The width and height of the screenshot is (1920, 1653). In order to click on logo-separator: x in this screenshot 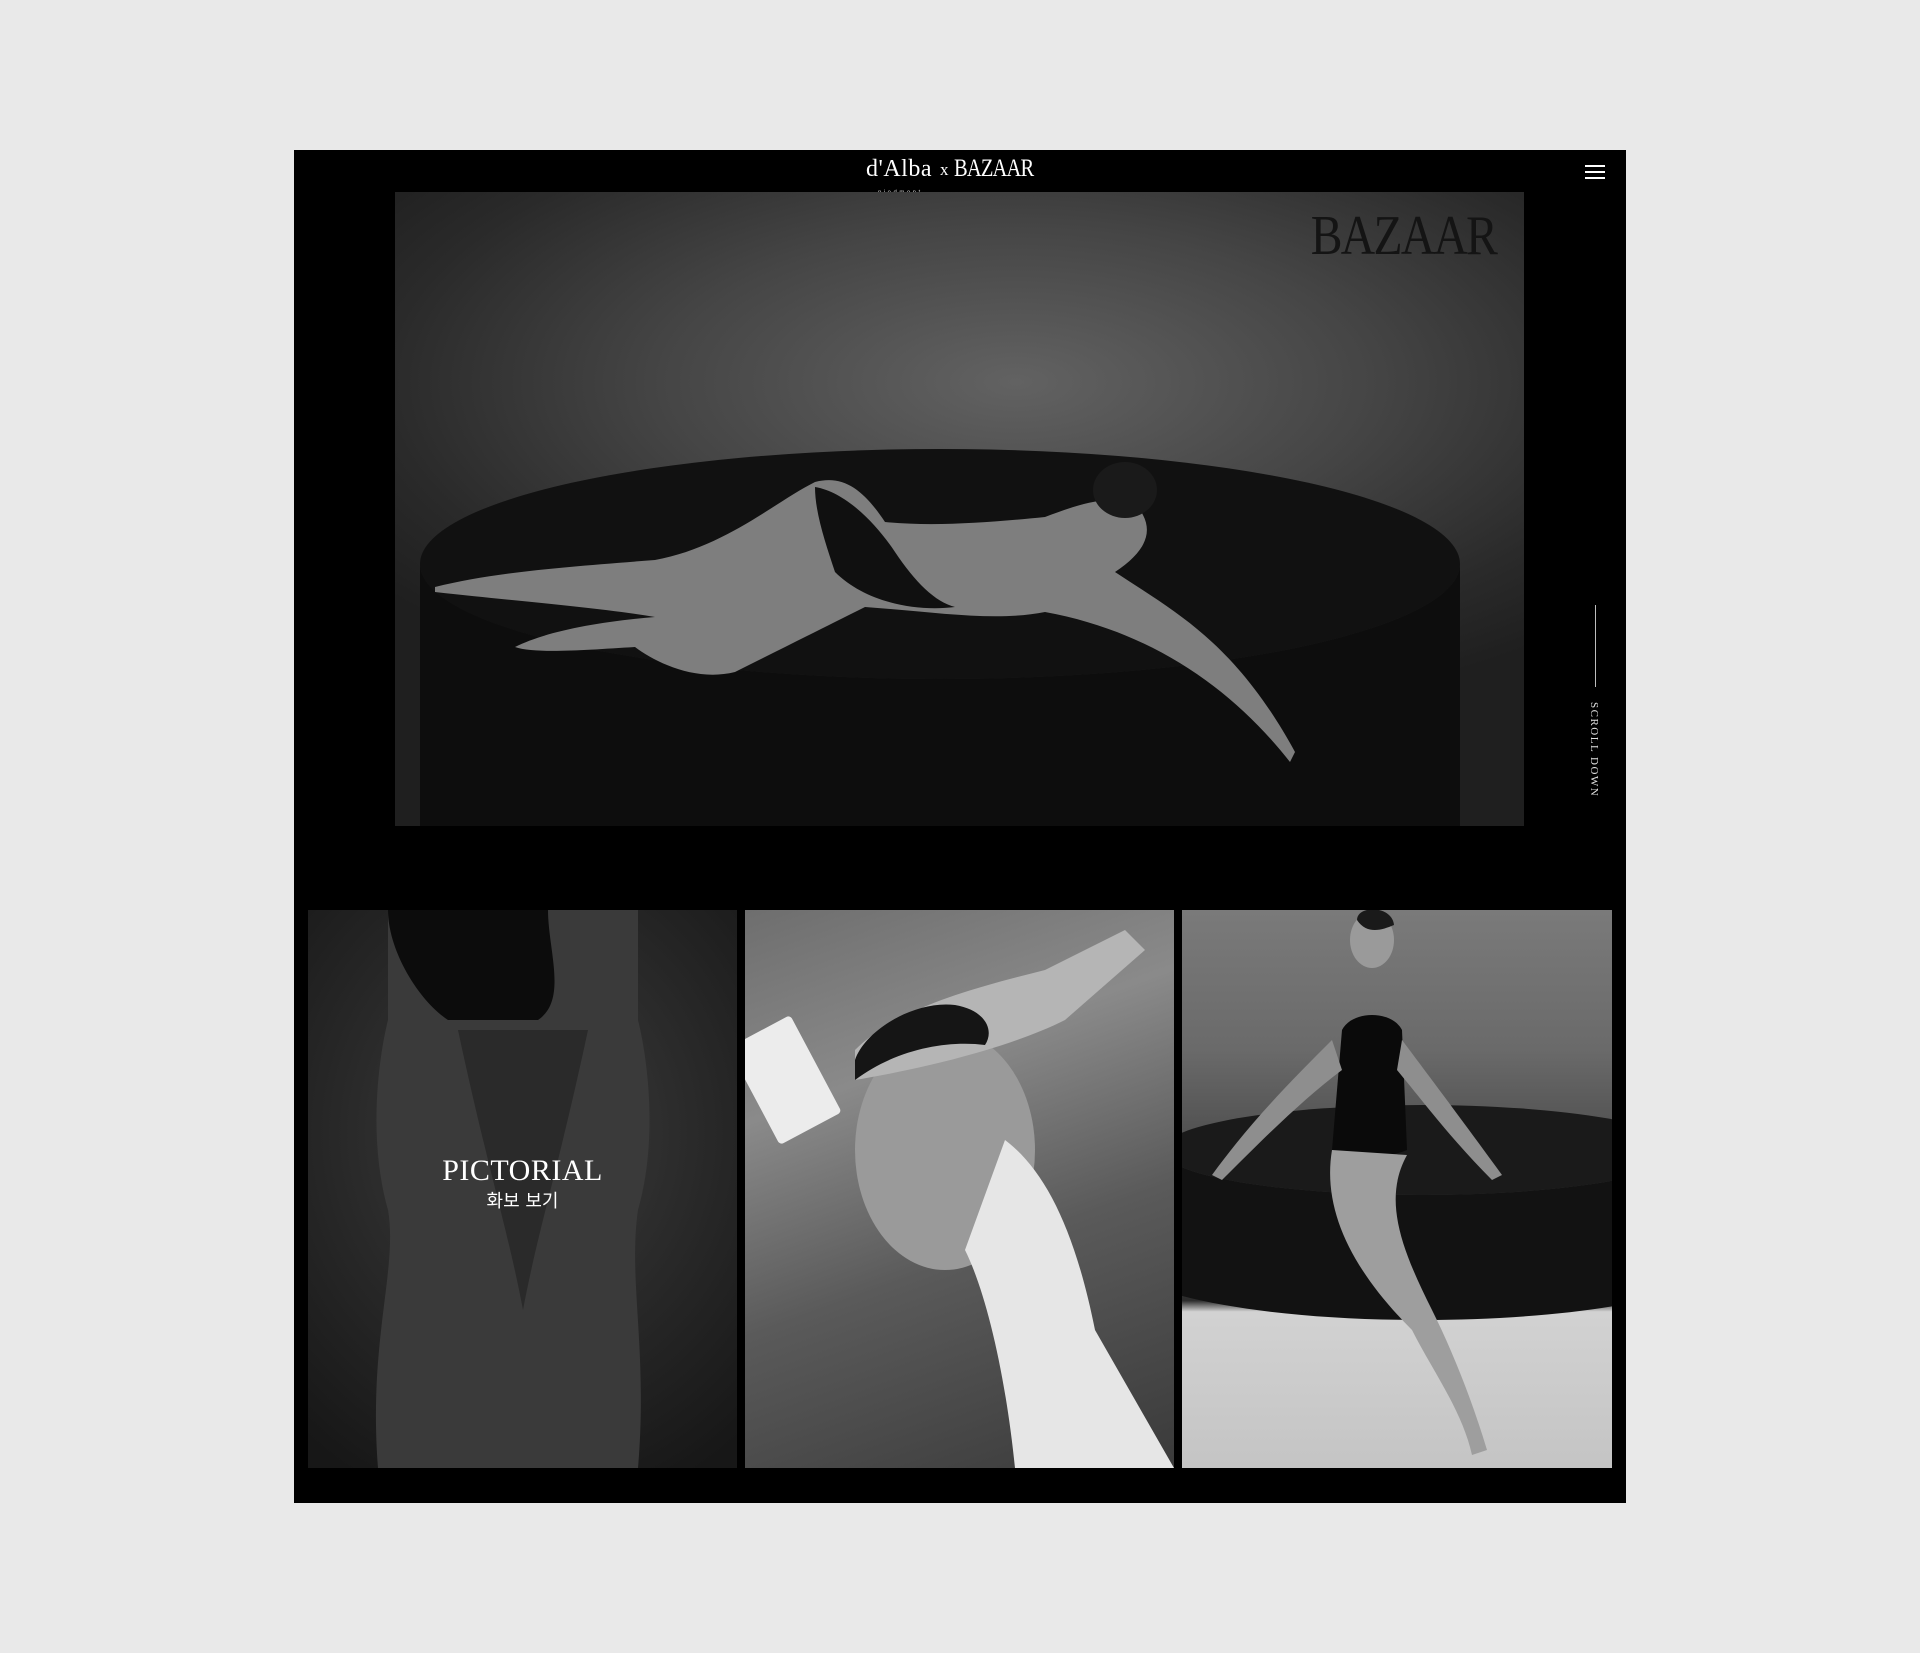, I will do `click(944, 169)`.